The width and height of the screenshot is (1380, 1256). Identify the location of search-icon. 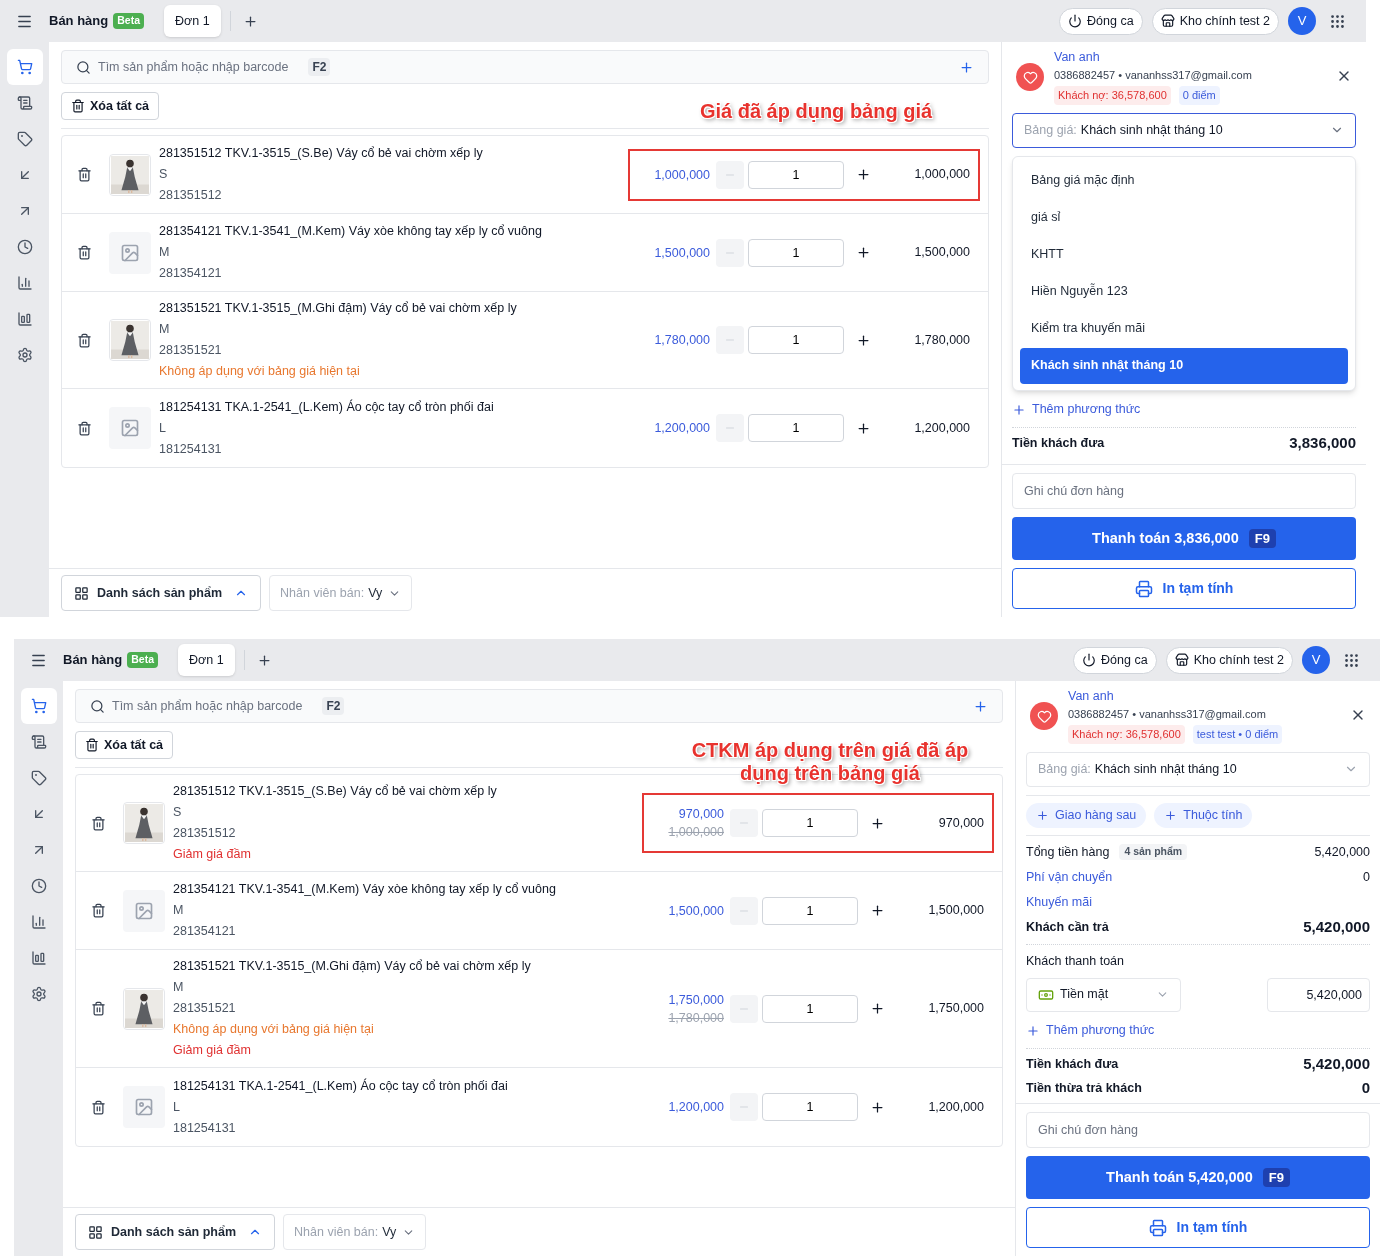
(97, 706).